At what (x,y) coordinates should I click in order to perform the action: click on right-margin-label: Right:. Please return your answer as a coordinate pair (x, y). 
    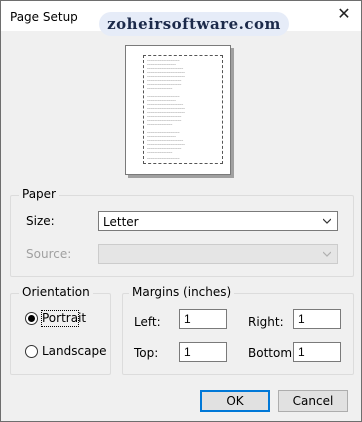
    Looking at the image, I should click on (266, 322).